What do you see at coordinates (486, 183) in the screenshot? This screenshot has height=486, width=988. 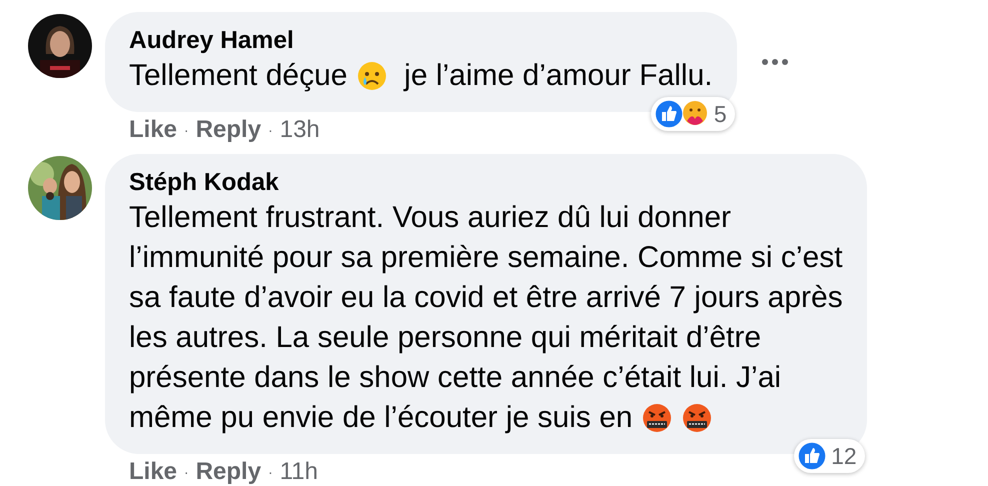 I see `author-name: Stéph Kodak` at bounding box center [486, 183].